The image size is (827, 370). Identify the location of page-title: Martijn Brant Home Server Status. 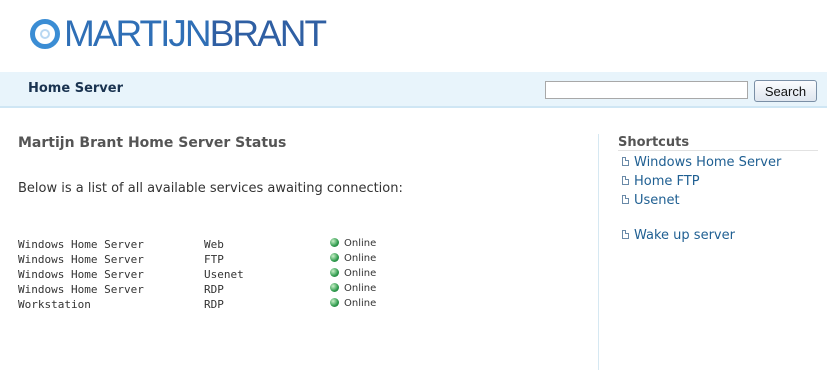
(152, 143).